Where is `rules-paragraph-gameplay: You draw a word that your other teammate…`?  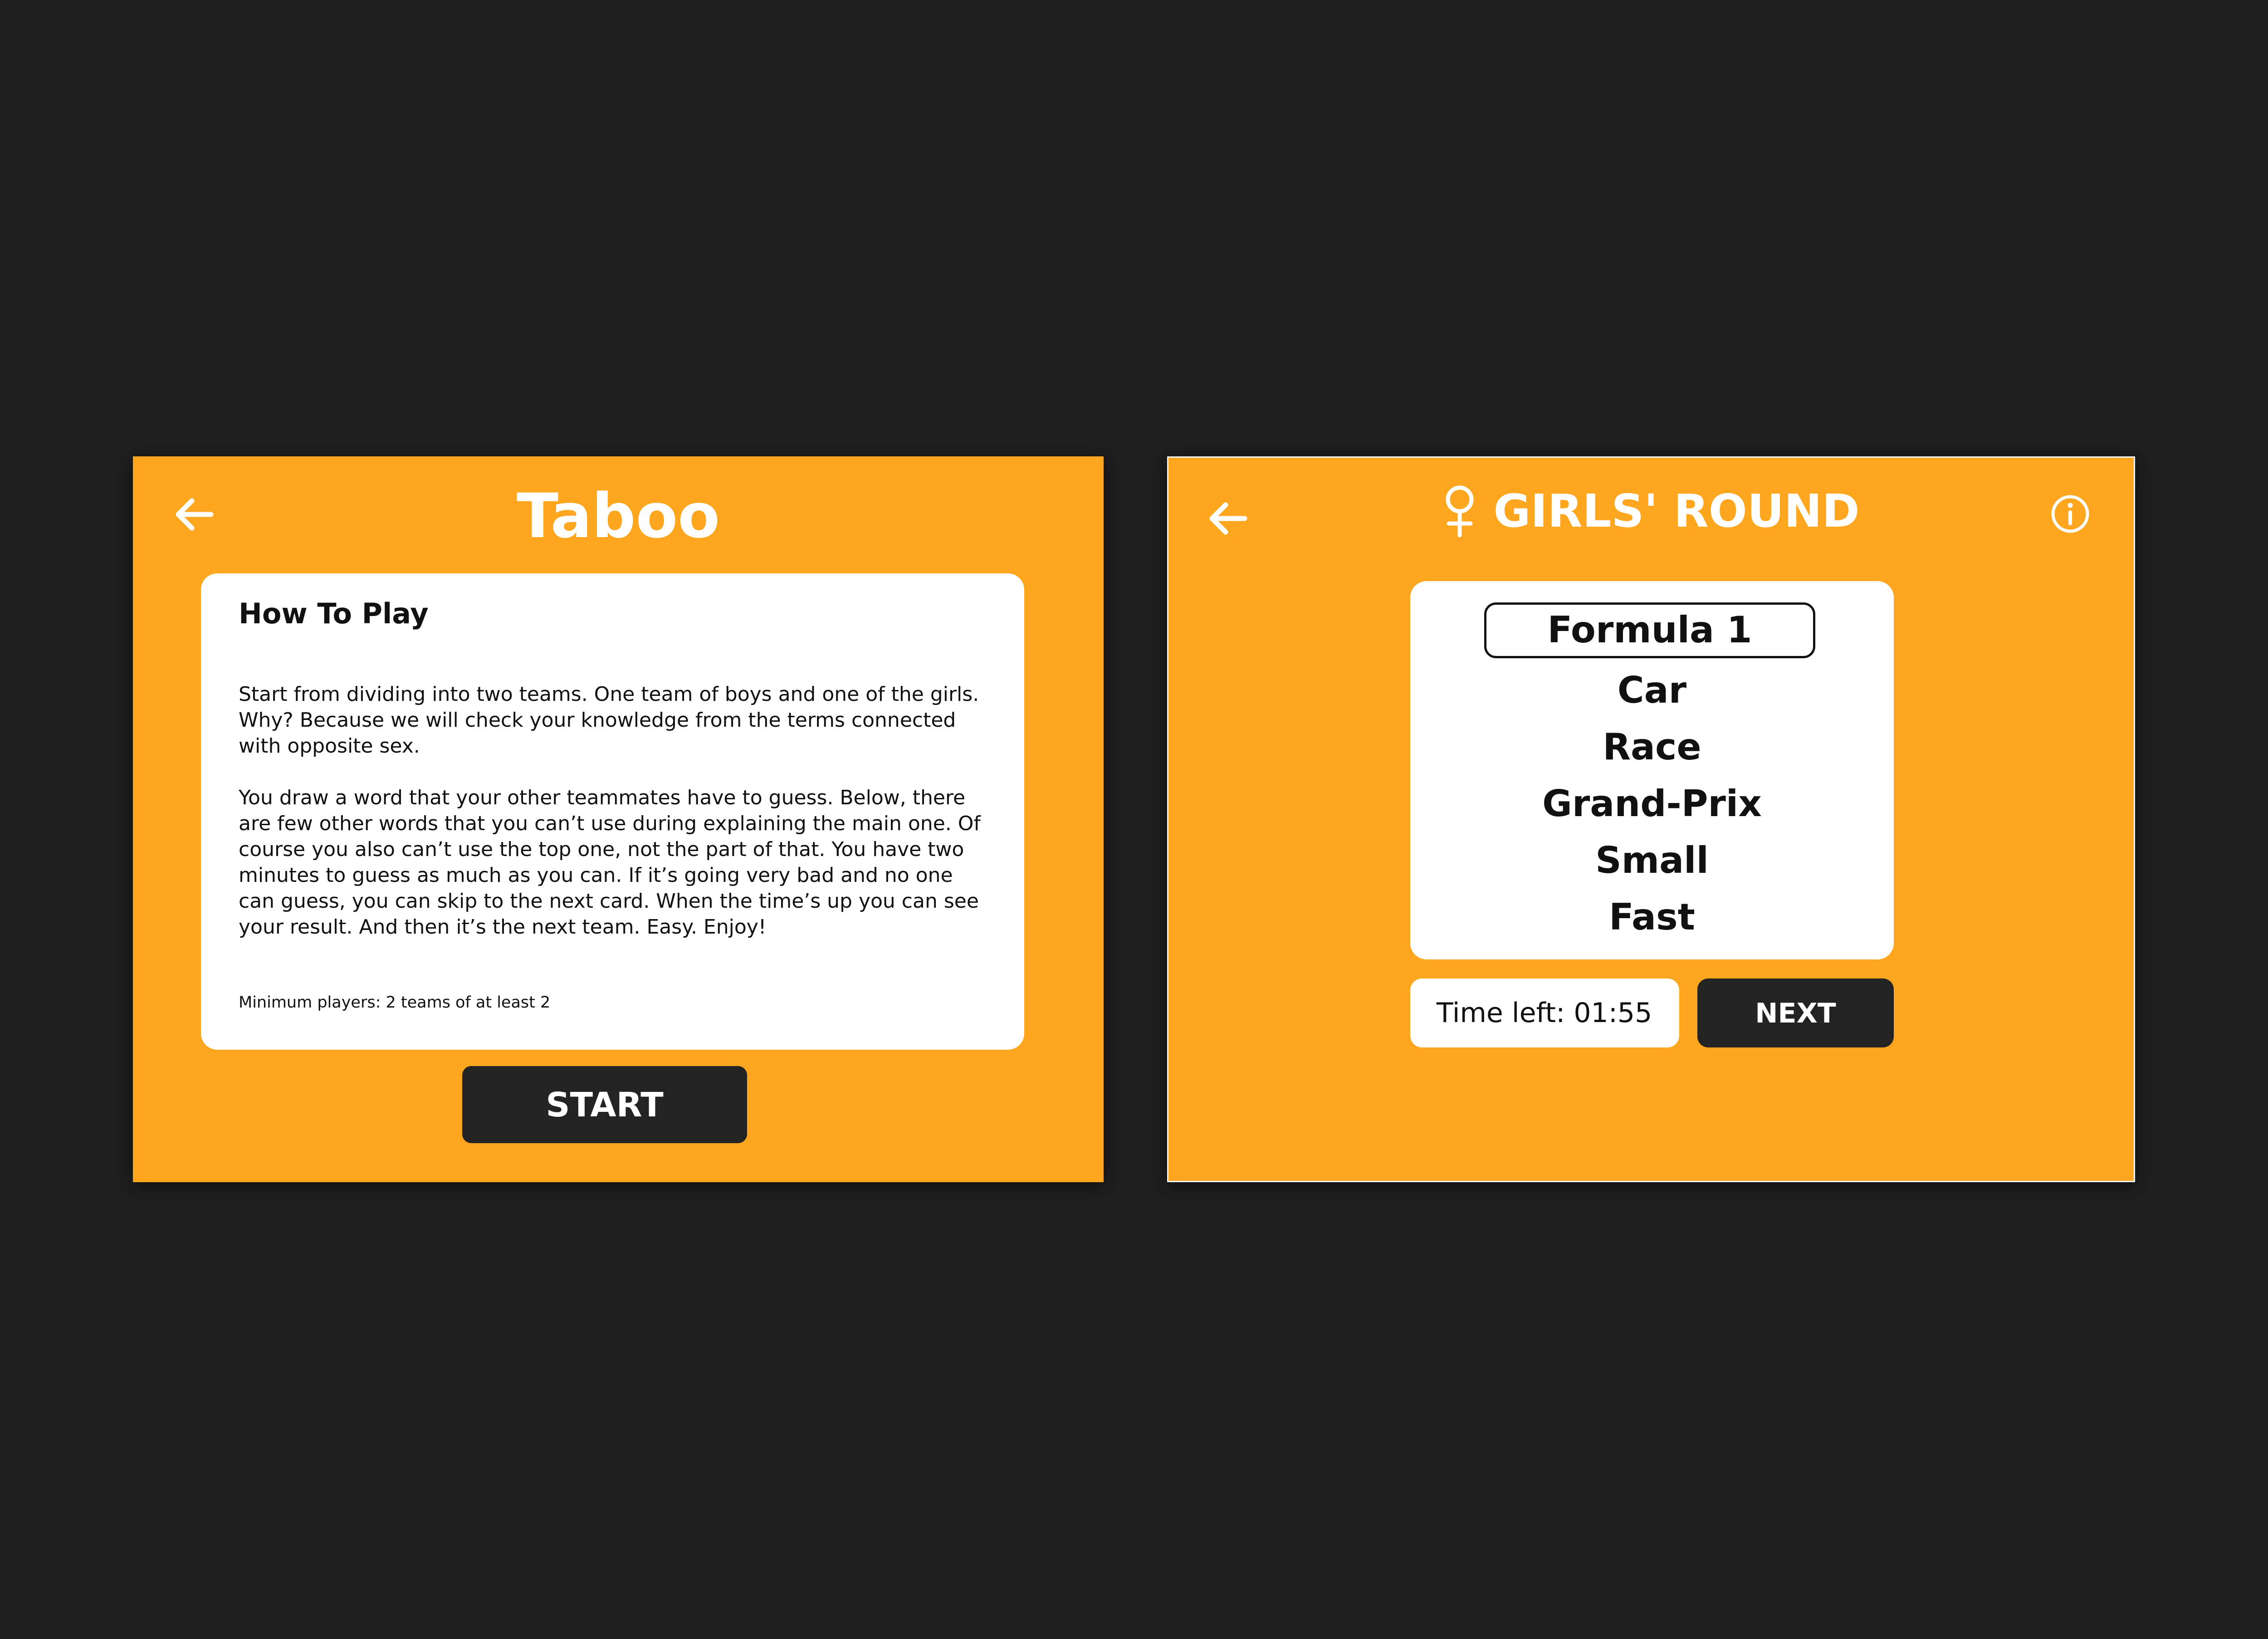 rules-paragraph-gameplay: You draw a word that your other teammate… is located at coordinates (610, 862).